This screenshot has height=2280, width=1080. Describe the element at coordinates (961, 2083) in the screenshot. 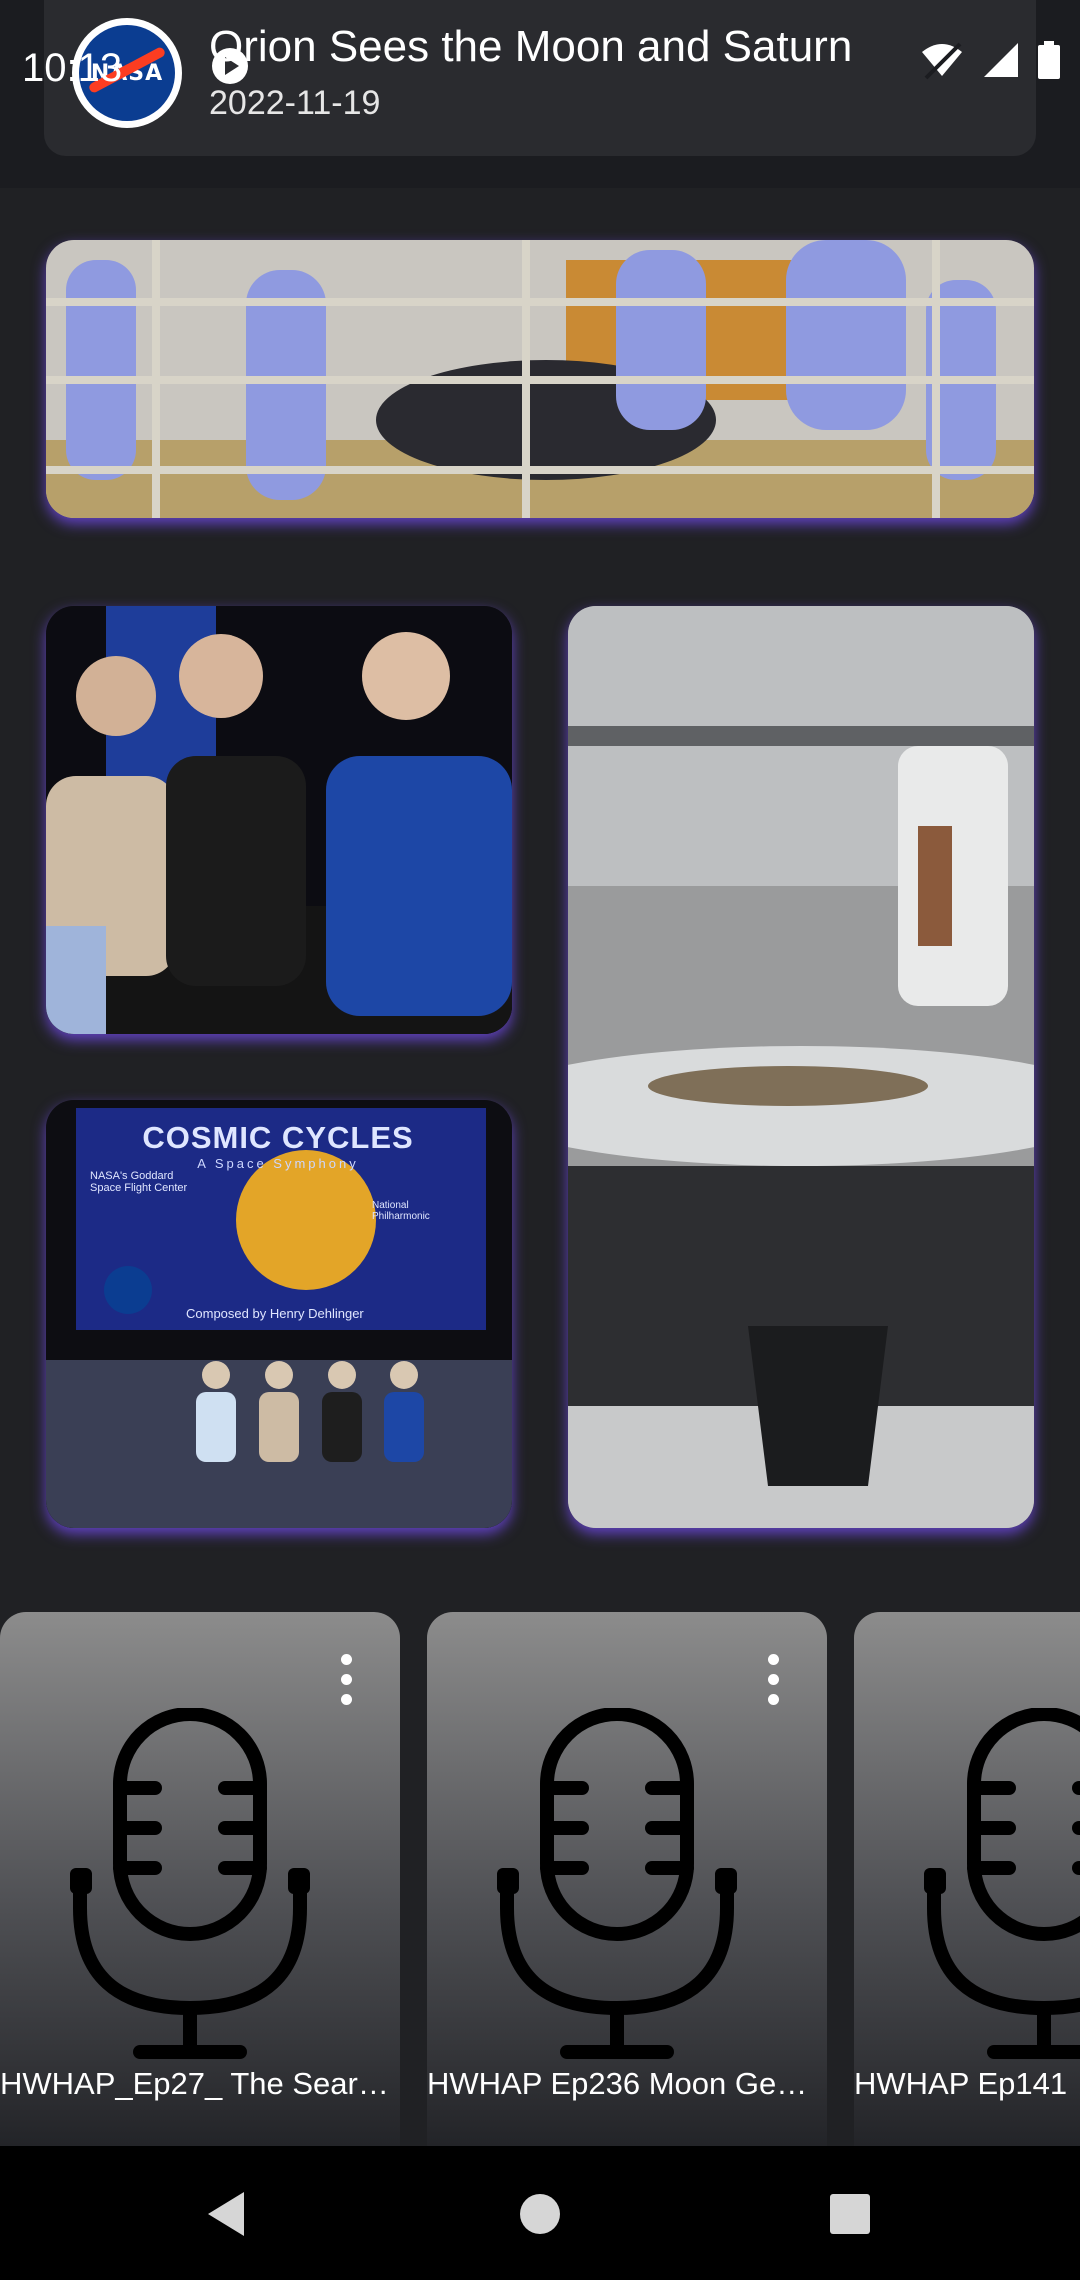

I see `podcast-label: HWHAP Ep141` at that location.